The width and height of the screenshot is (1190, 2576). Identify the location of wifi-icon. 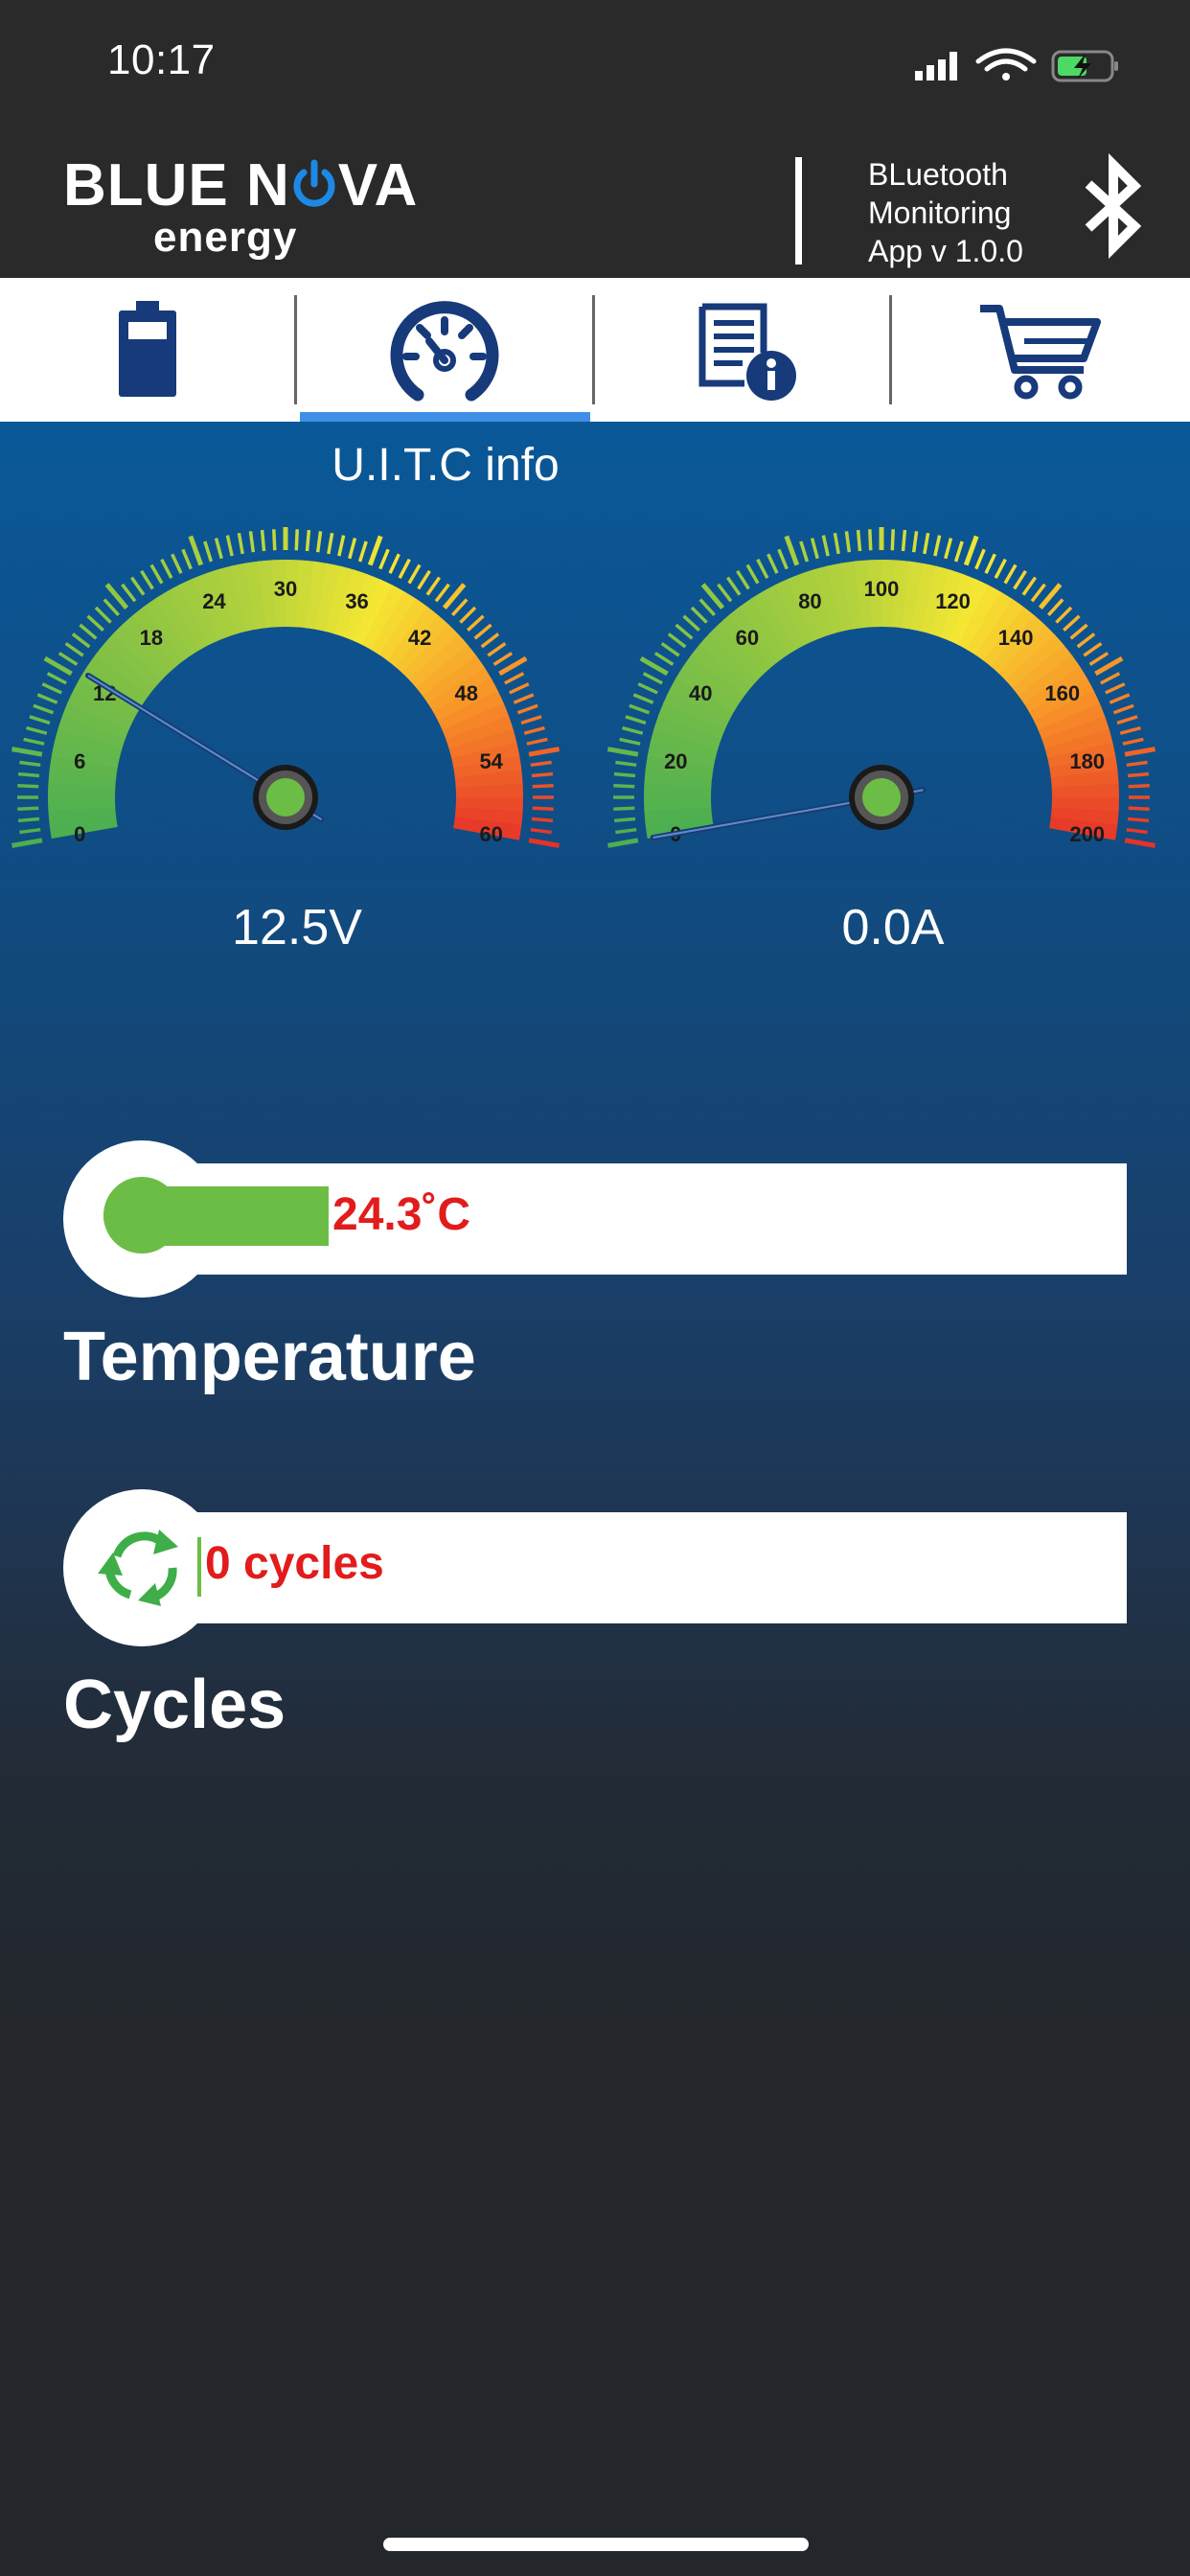
(1006, 64).